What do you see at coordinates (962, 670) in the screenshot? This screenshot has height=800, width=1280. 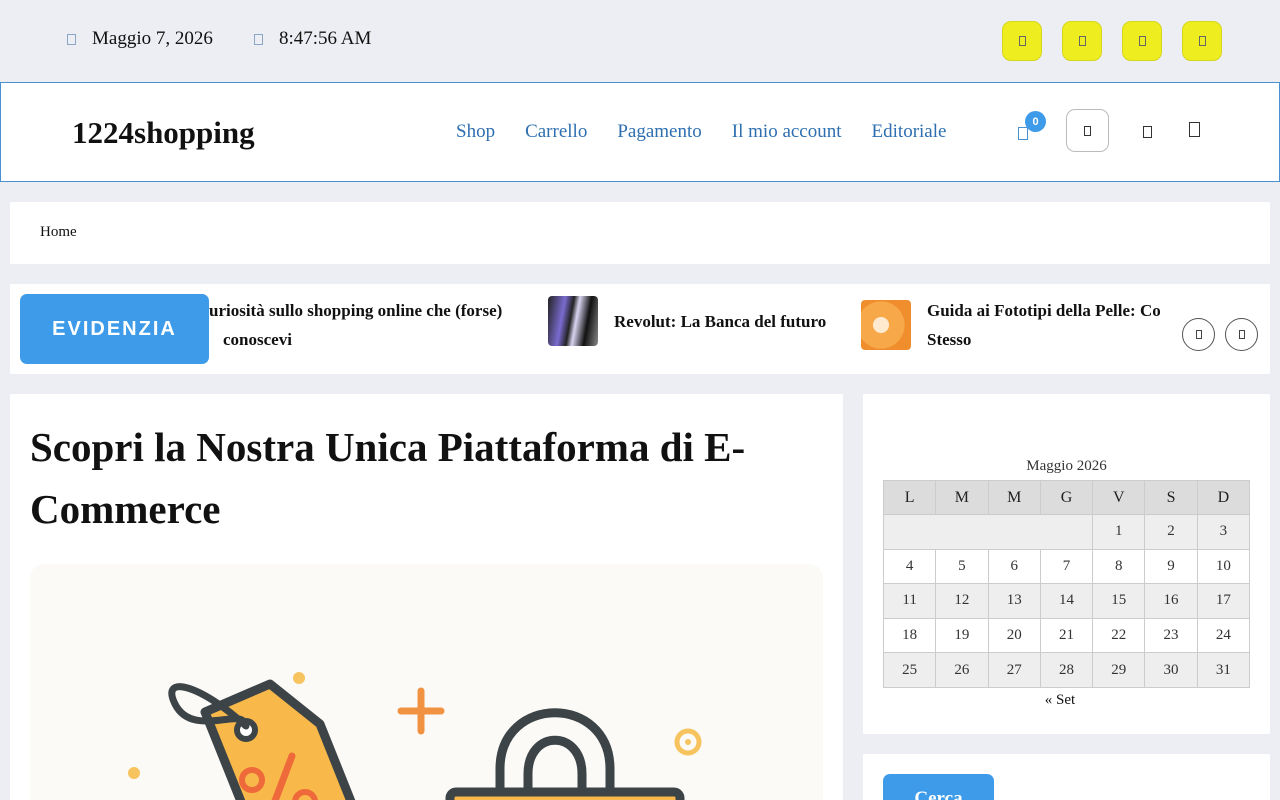 I see `calendar-day: 26` at bounding box center [962, 670].